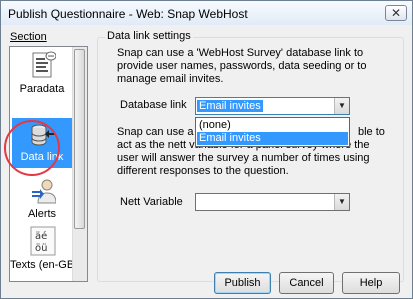 The width and height of the screenshot is (413, 299). What do you see at coordinates (242, 283) in the screenshot?
I see `publish-button: Publish` at bounding box center [242, 283].